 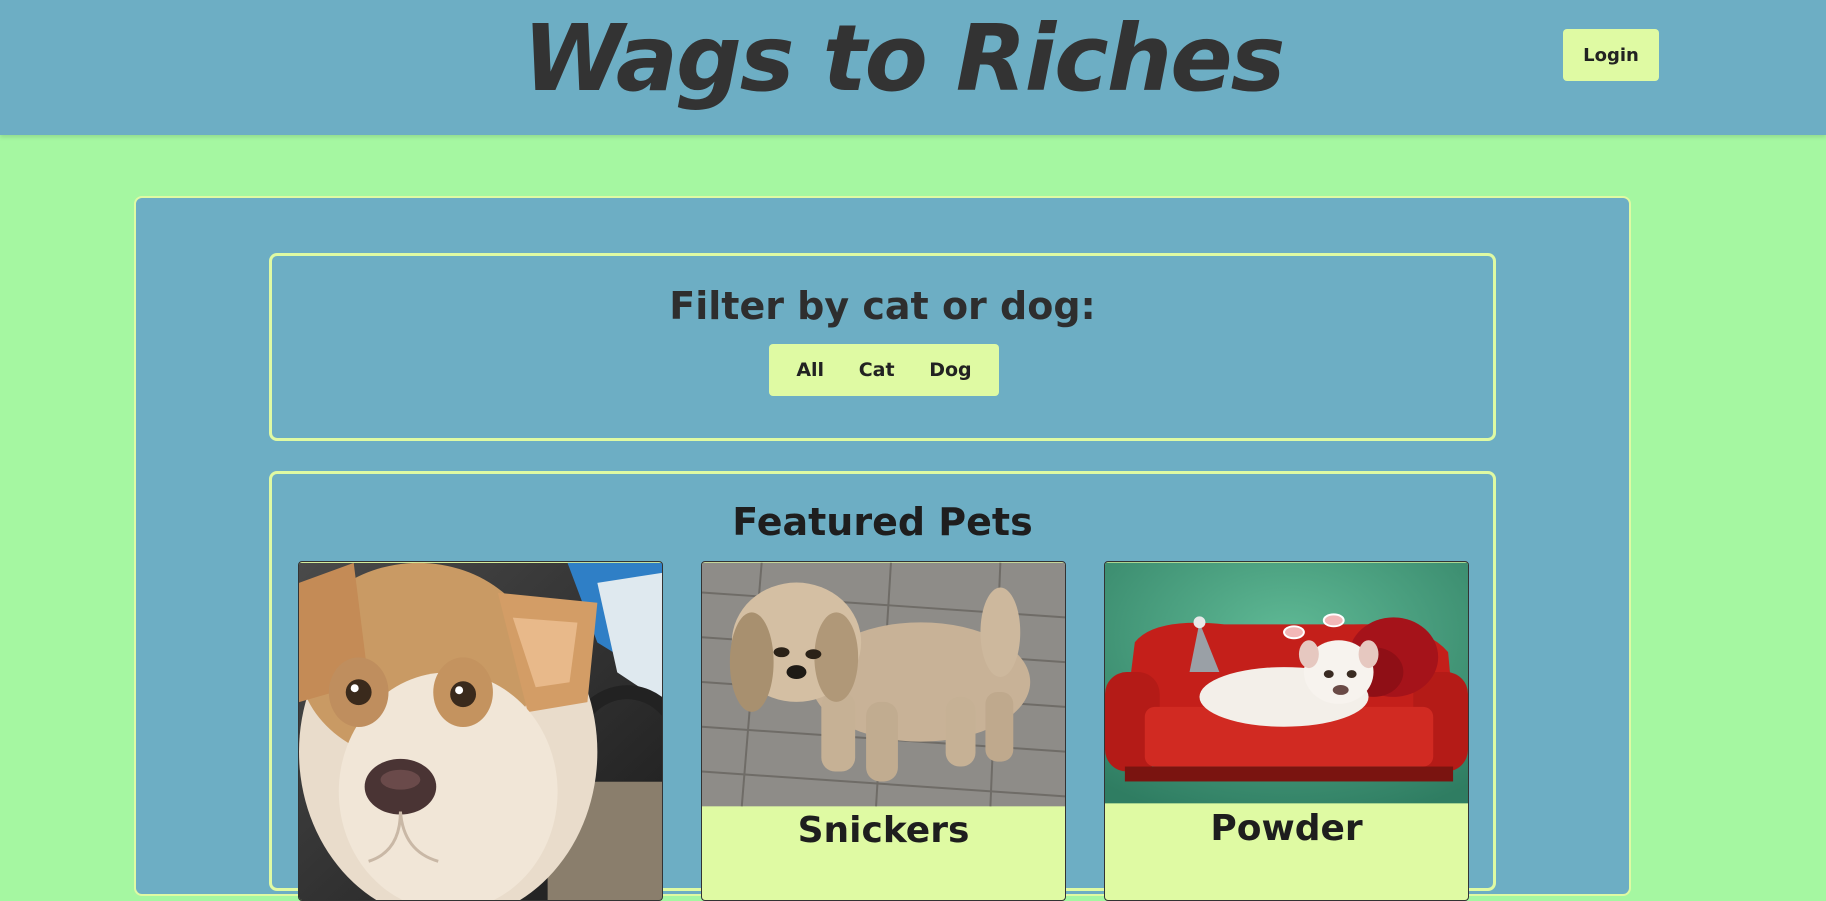 I want to click on filter-button-group: All Cat Dog, so click(x=884, y=370).